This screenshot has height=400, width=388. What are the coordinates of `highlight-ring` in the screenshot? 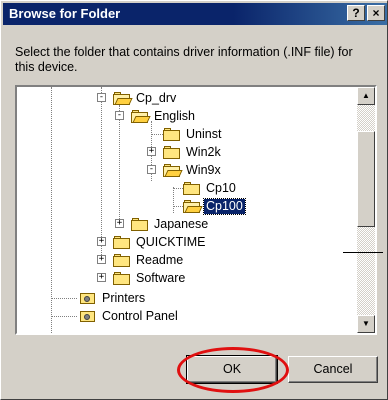 It's located at (233, 370).